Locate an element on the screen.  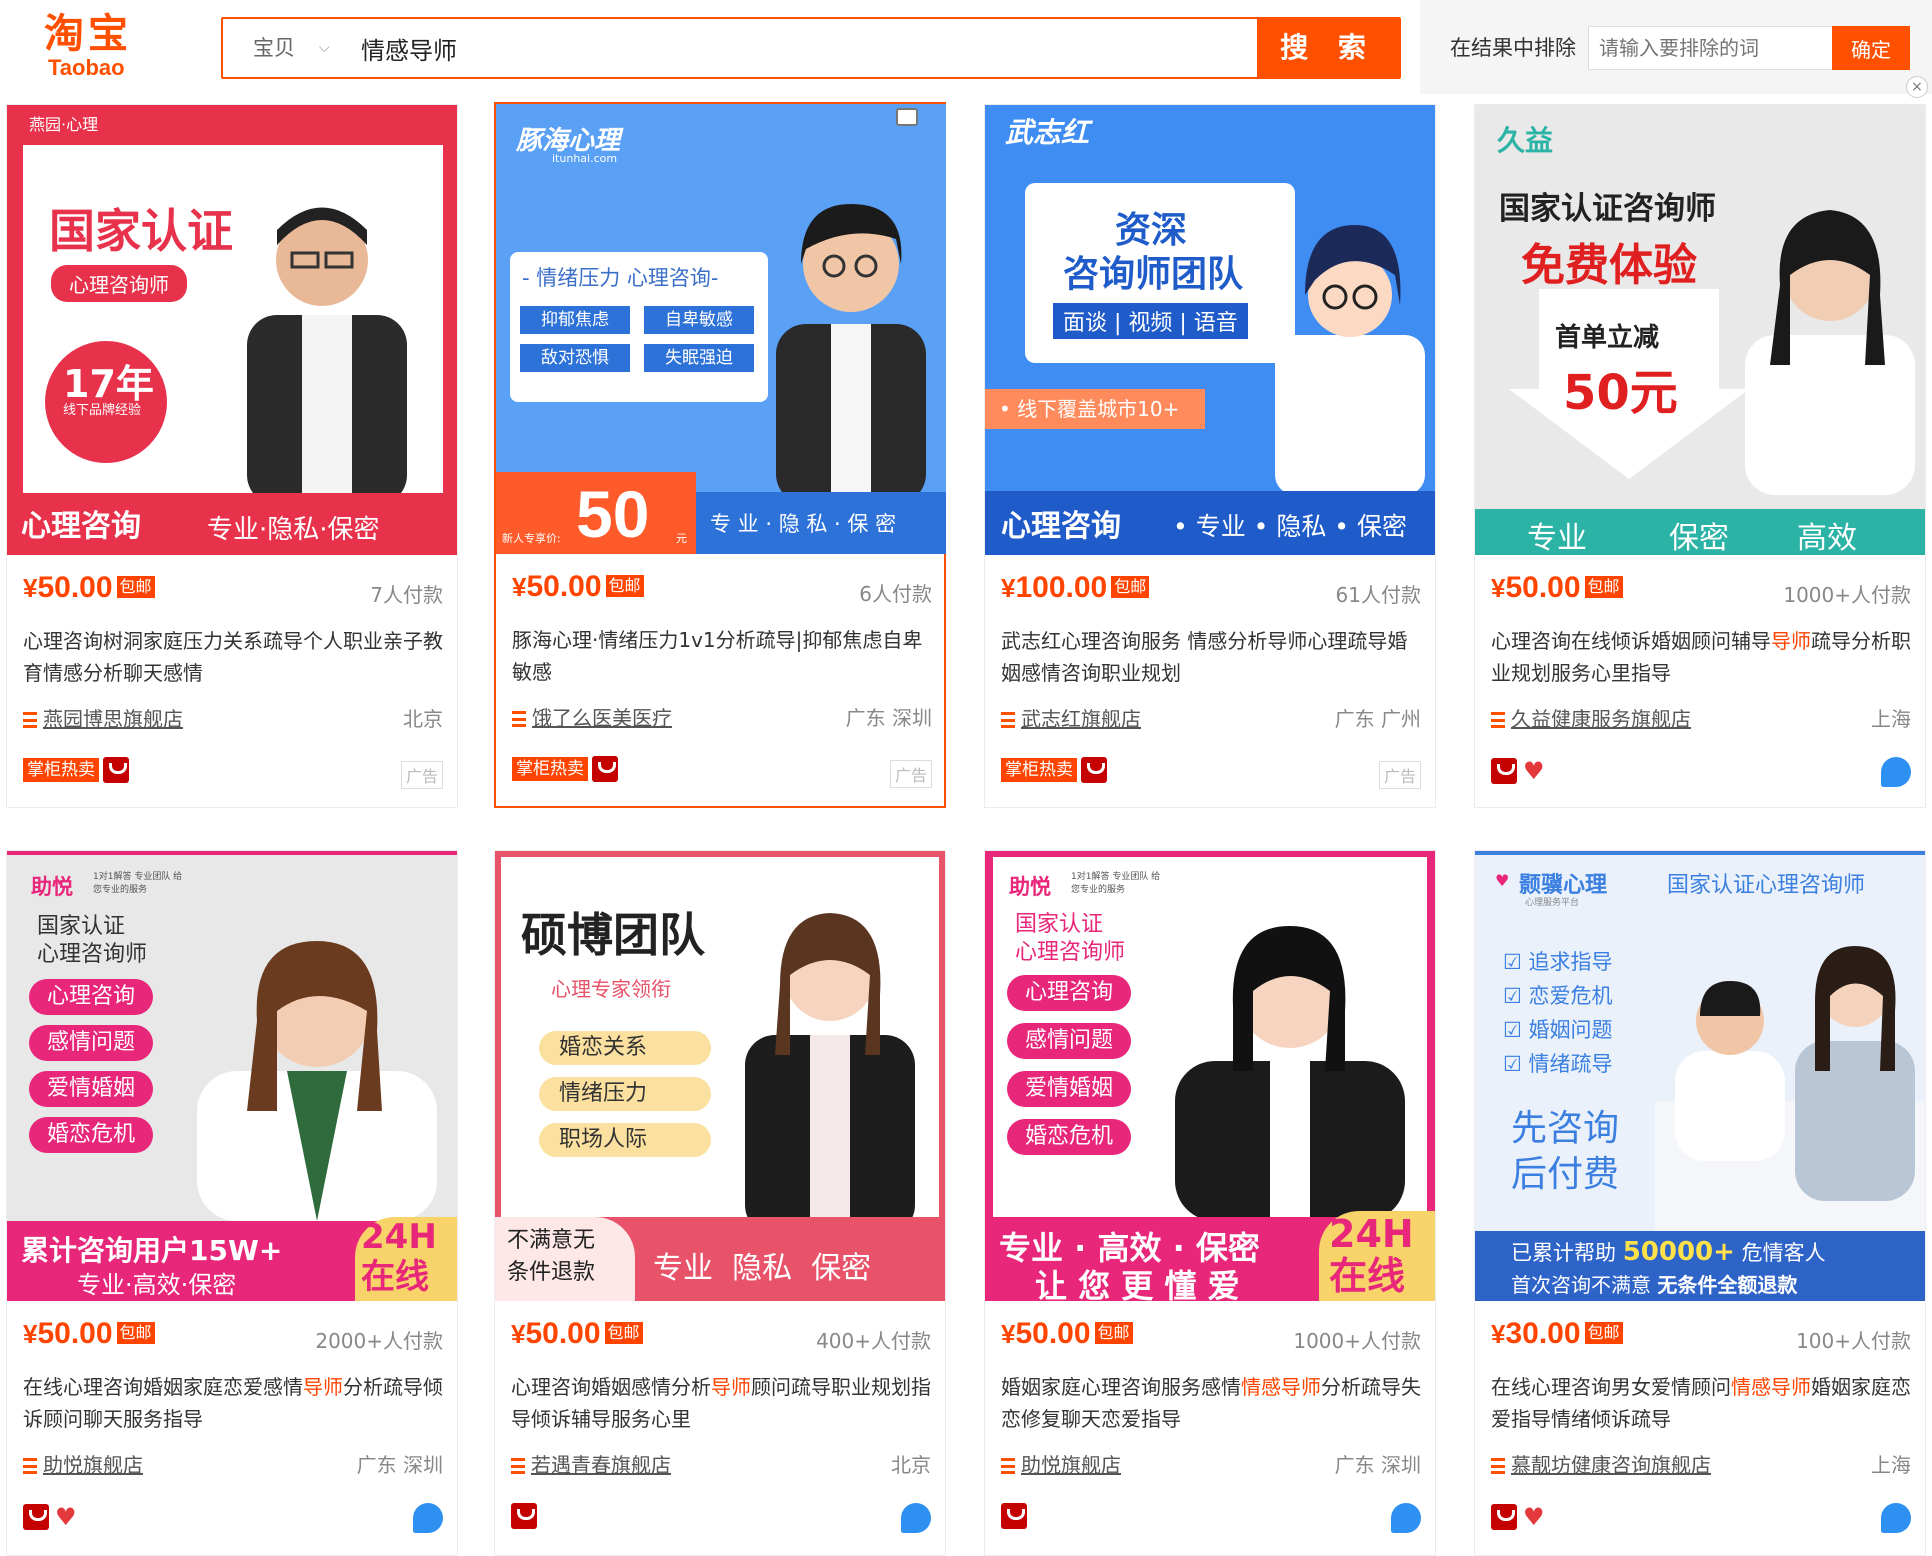
price-row: ¥30.00 包邮 100+人付款 is located at coordinates (1701, 1337).